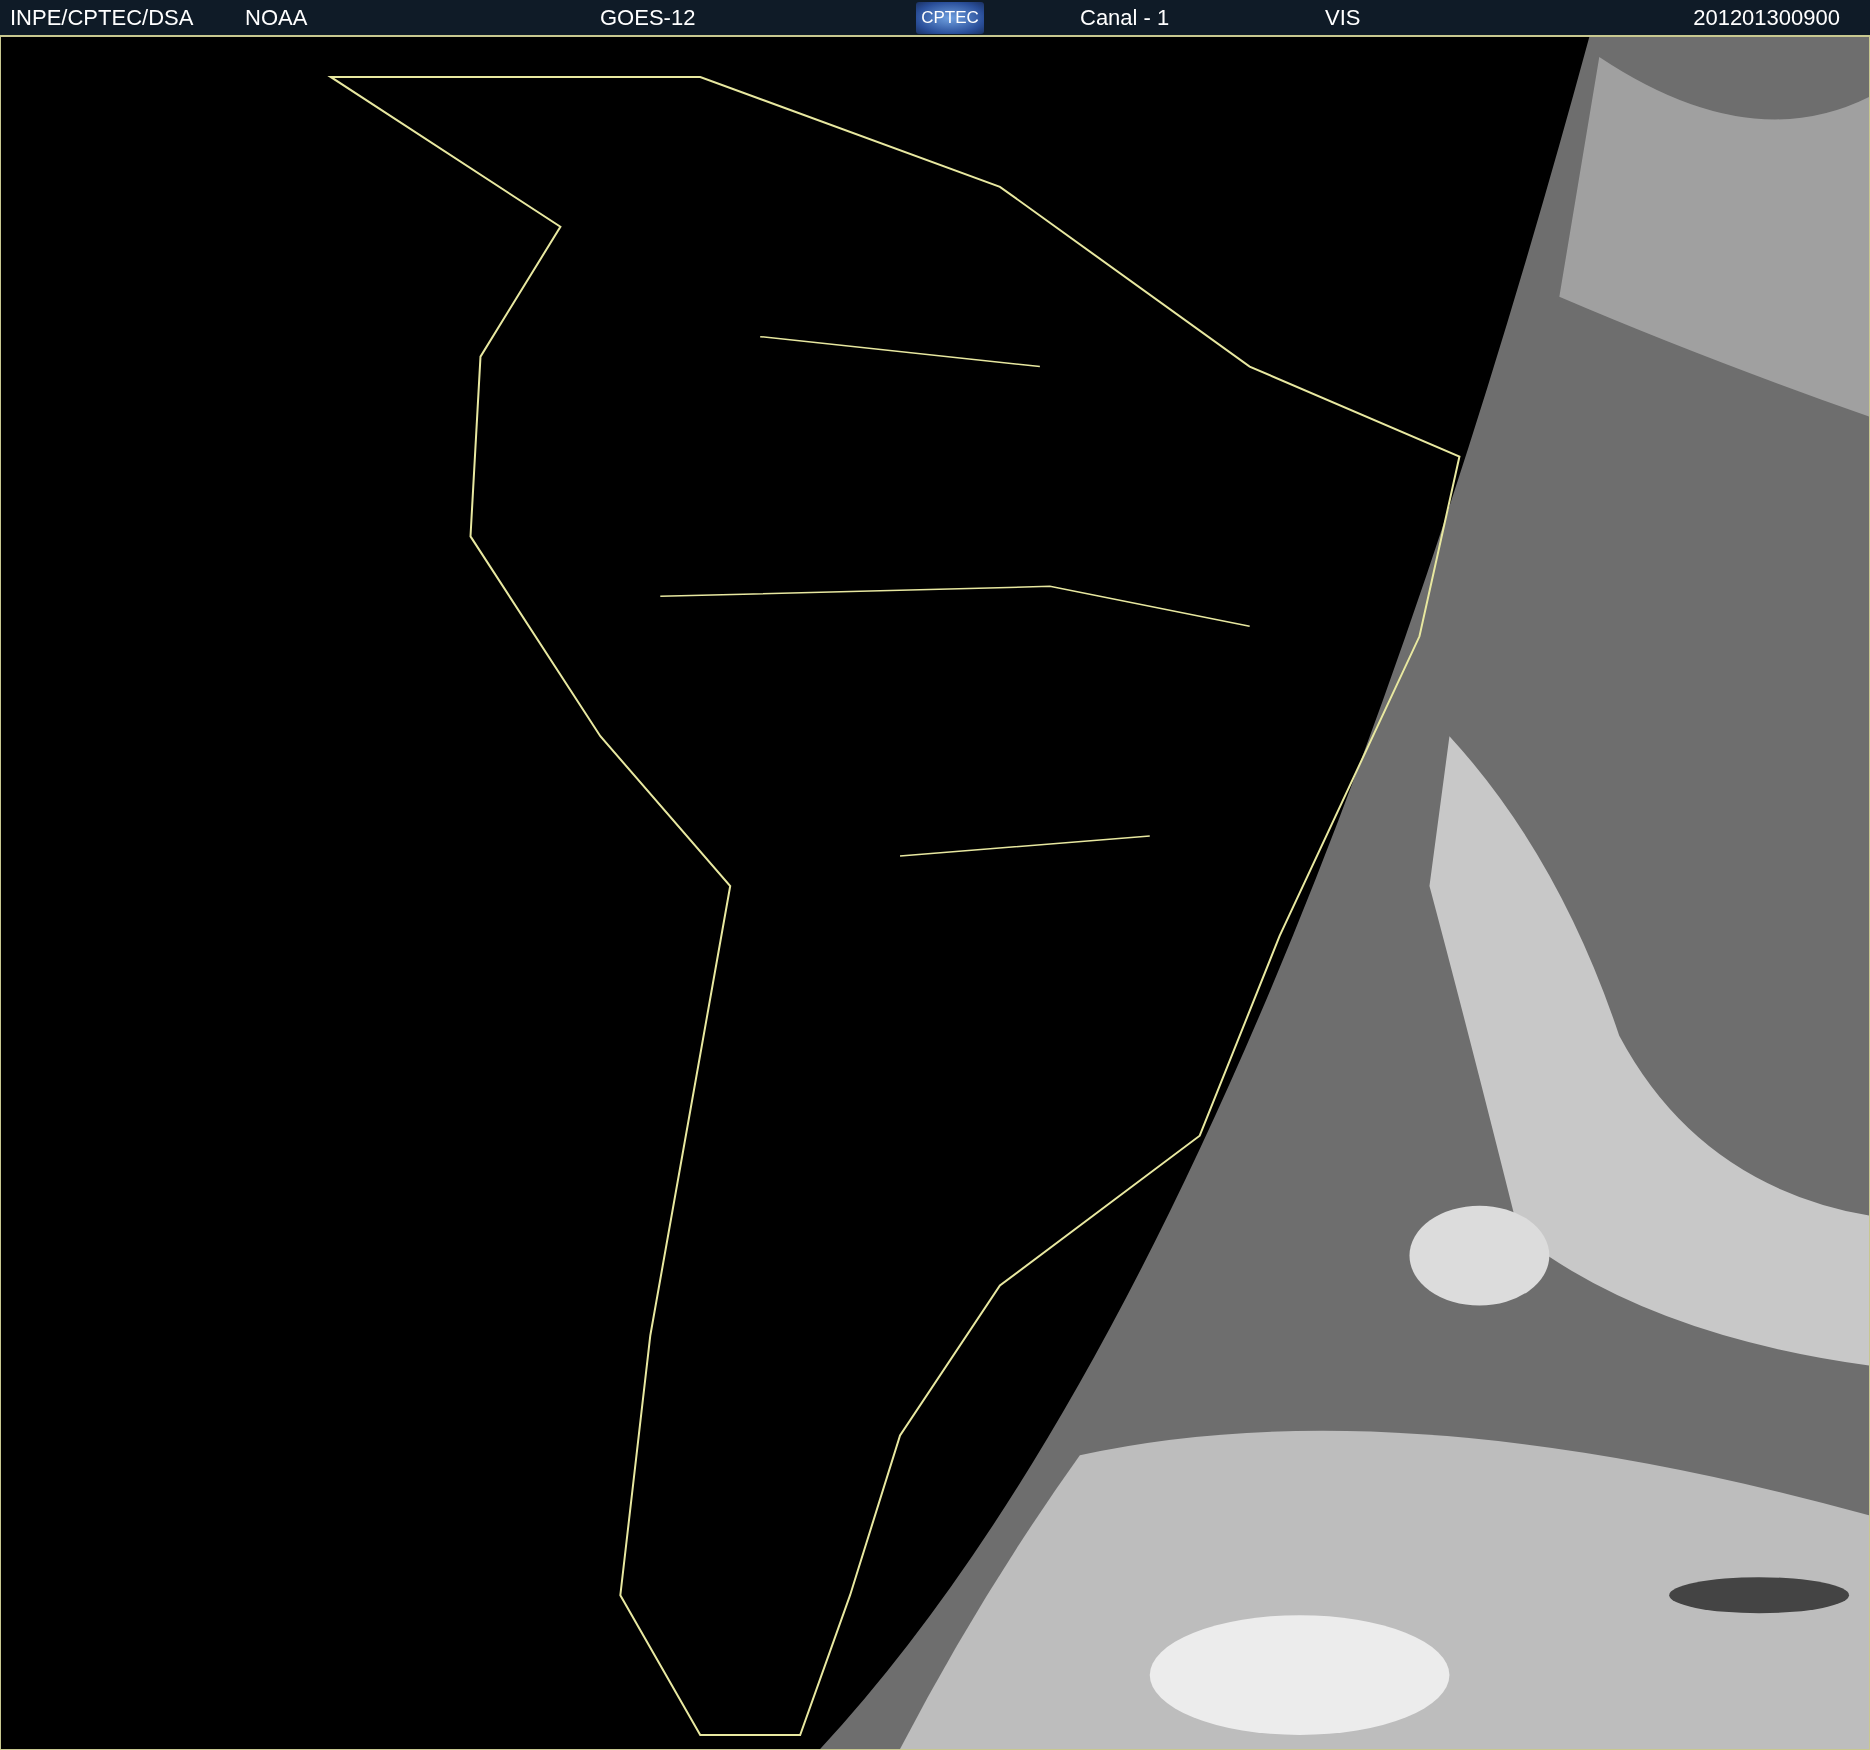 The width and height of the screenshot is (1870, 1750). I want to click on source-label: INPE/CPTEC/DSA, so click(102, 17).